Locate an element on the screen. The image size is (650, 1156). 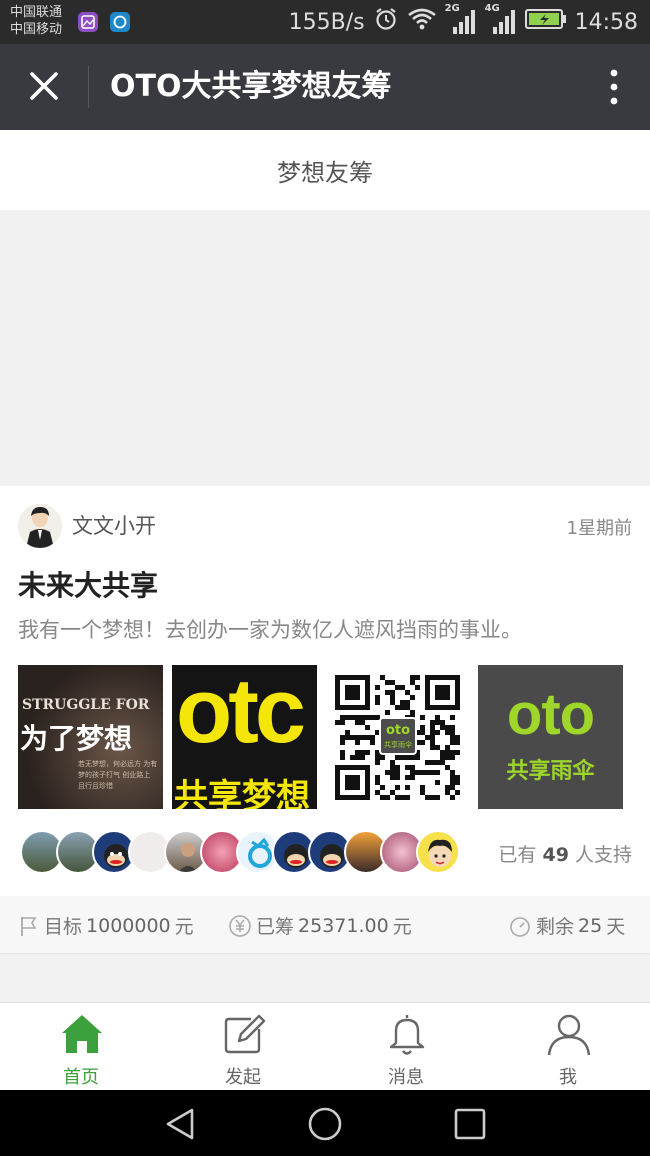
funding-stats: 目标 1000000 元 已筹 25371.00 元 剩余 25 天 is located at coordinates (325, 925).